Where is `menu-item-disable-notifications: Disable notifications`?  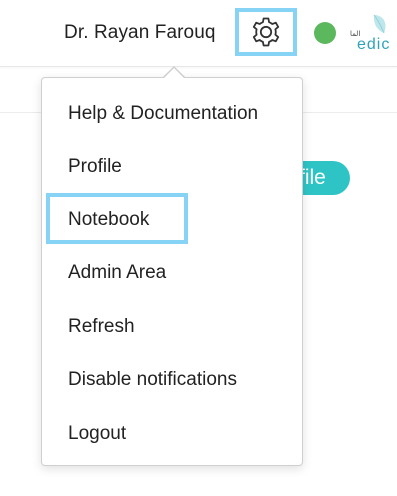 menu-item-disable-notifications: Disable notifications is located at coordinates (152, 380).